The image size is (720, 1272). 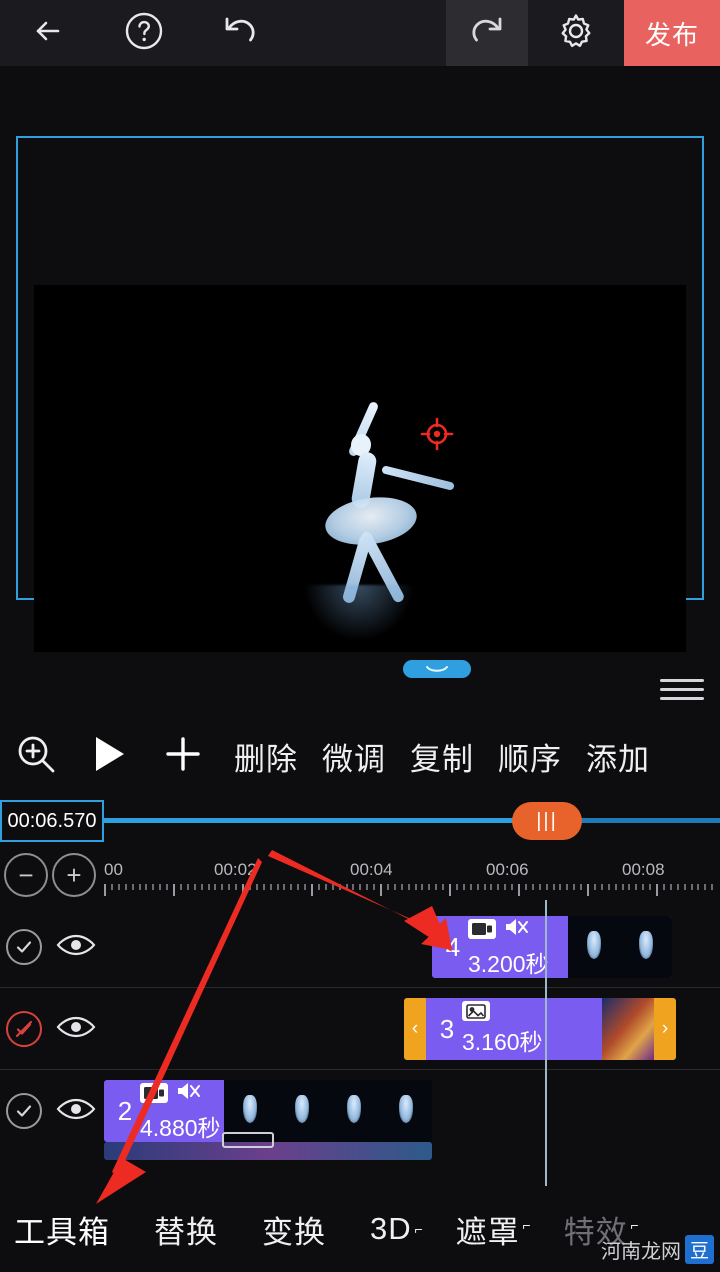 I want to click on tool-delete: 删除, so click(x=266, y=756).